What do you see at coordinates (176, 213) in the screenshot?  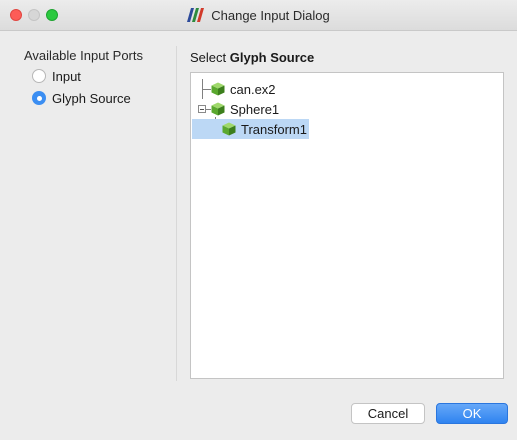 I see `panel-divider` at bounding box center [176, 213].